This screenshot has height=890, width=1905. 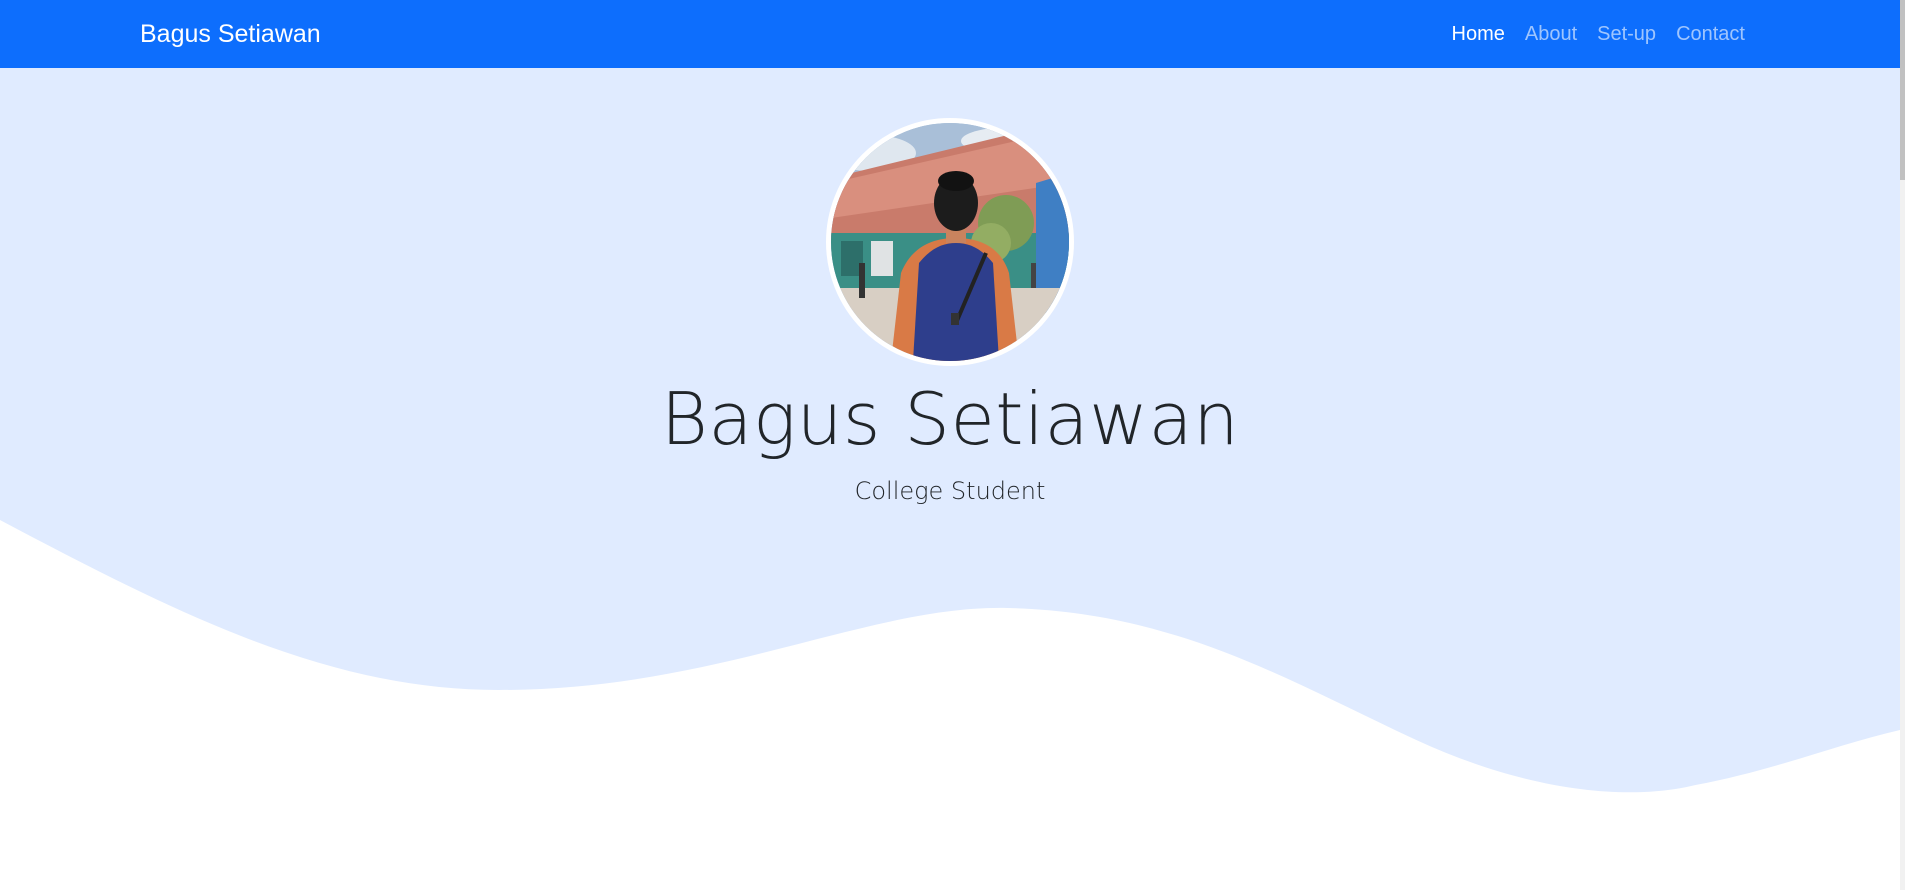 What do you see at coordinates (230, 34) in the screenshot?
I see `brand-link: Bagus Setiawan` at bounding box center [230, 34].